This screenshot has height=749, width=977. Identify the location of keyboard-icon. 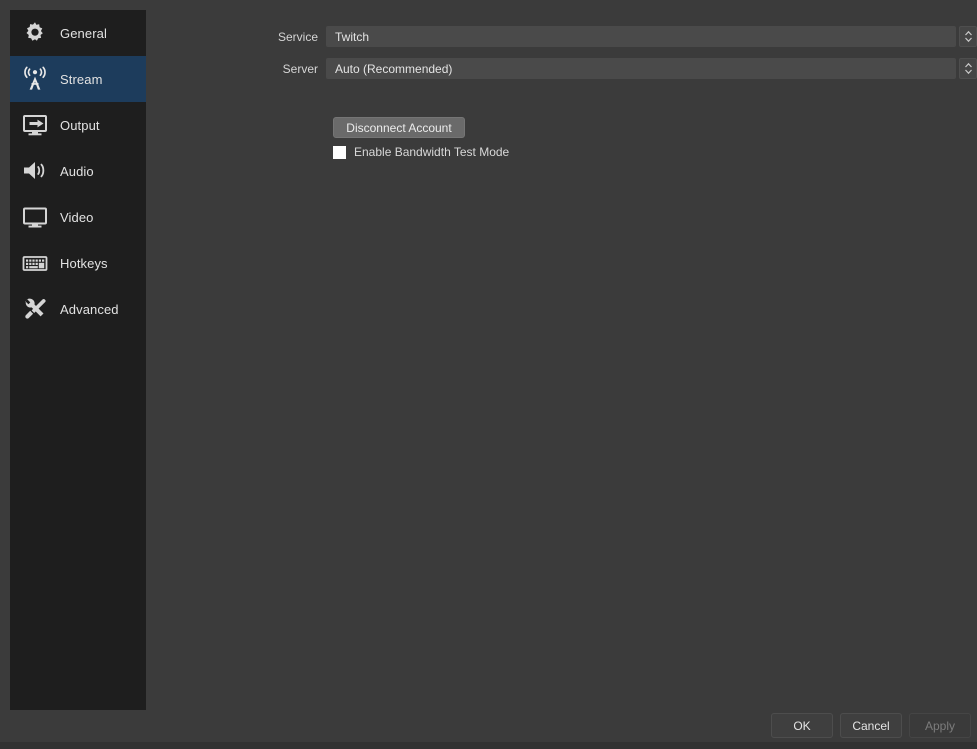
(35, 263).